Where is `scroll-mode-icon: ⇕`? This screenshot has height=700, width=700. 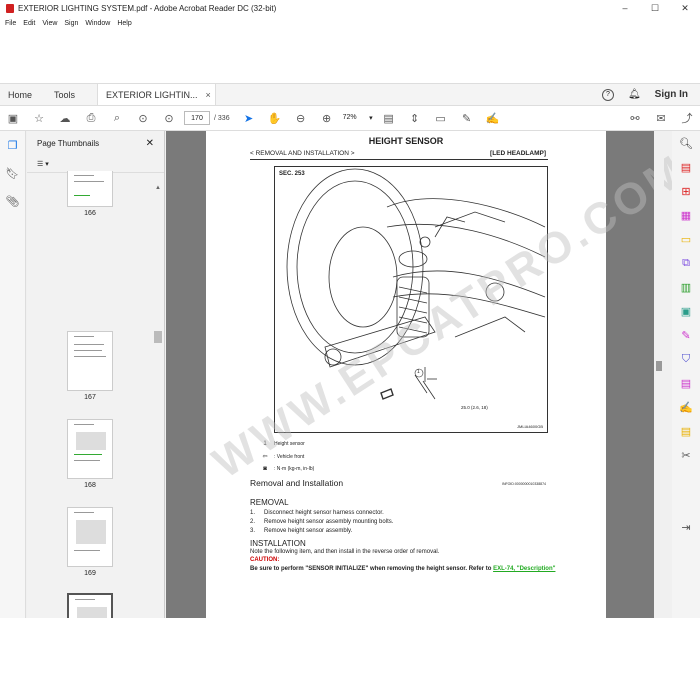 scroll-mode-icon: ⇕ is located at coordinates (415, 118).